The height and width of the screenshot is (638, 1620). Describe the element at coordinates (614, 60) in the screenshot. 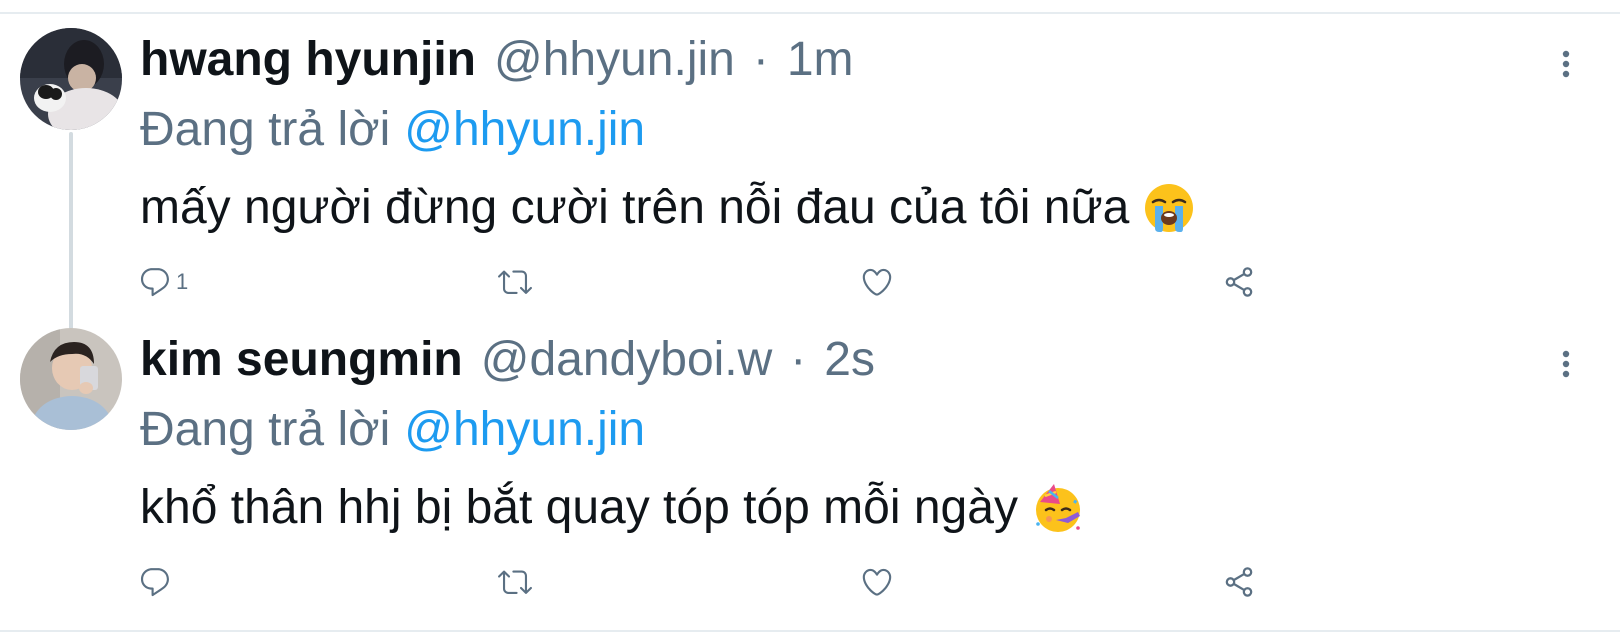

I see `user-handle: @hhyun.jin` at that location.